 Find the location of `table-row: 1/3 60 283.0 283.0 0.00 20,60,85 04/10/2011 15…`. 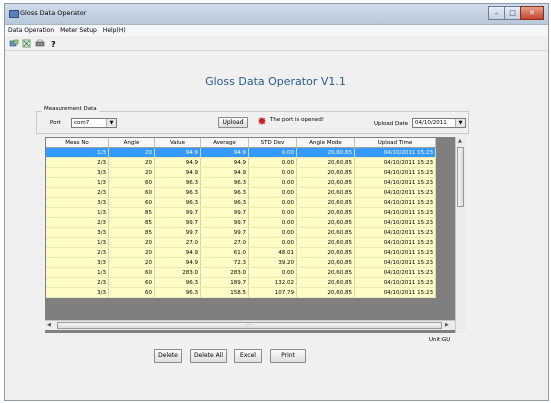

table-row: 1/3 60 283.0 283.0 0.00 20,60,85 04/10/2011 15… is located at coordinates (241, 272).